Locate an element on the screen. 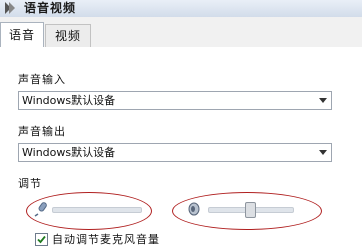 The image size is (362, 247). auto-adjust-label: 自动调节麦克风音量 is located at coordinates (106, 239).